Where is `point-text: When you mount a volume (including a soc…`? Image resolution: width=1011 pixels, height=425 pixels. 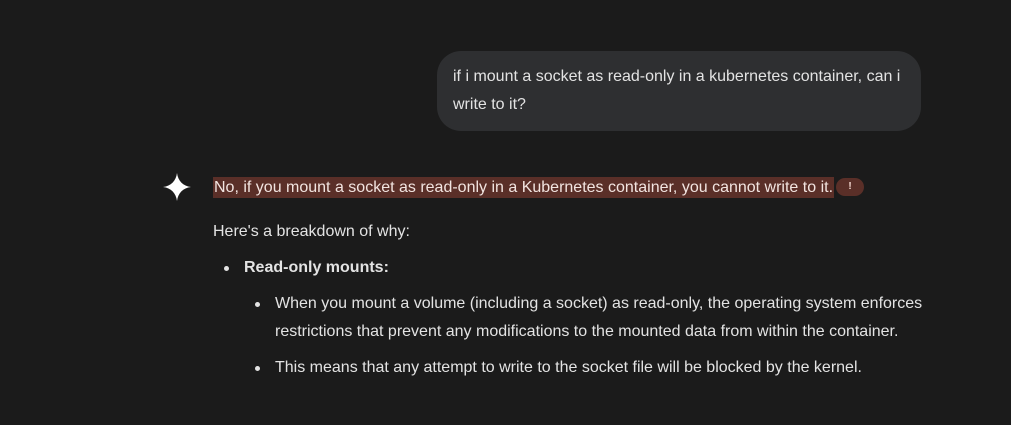 point-text: When you mount a volume (including a soc… is located at coordinates (599, 317).